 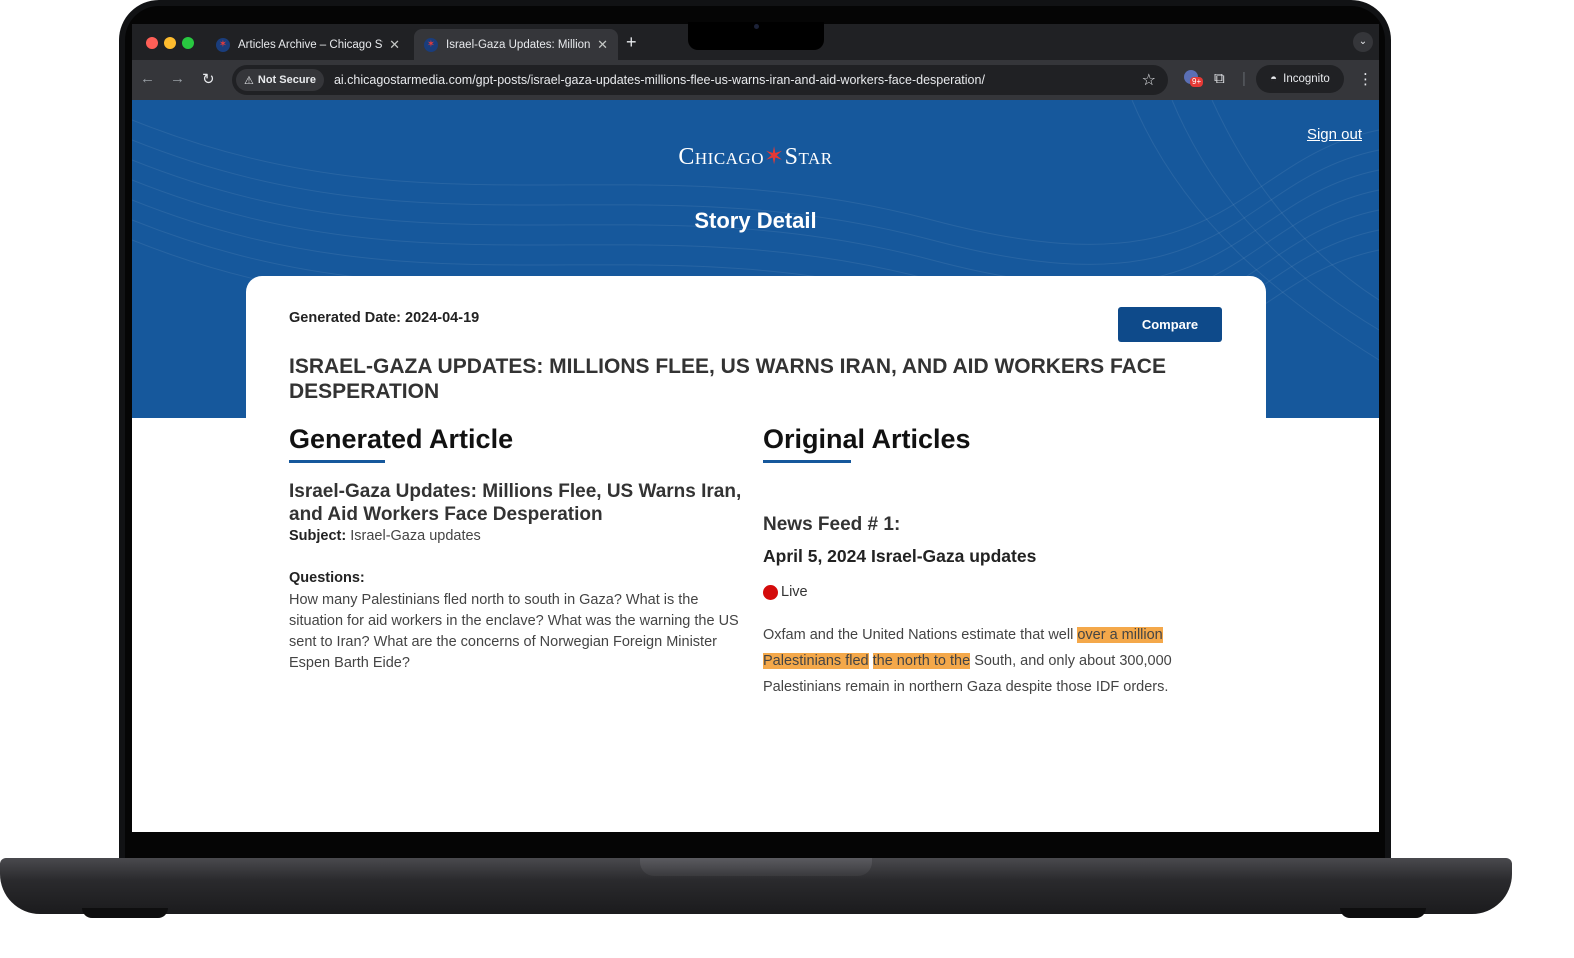 I want to click on laptop-hinge-notch, so click(x=756, y=867).